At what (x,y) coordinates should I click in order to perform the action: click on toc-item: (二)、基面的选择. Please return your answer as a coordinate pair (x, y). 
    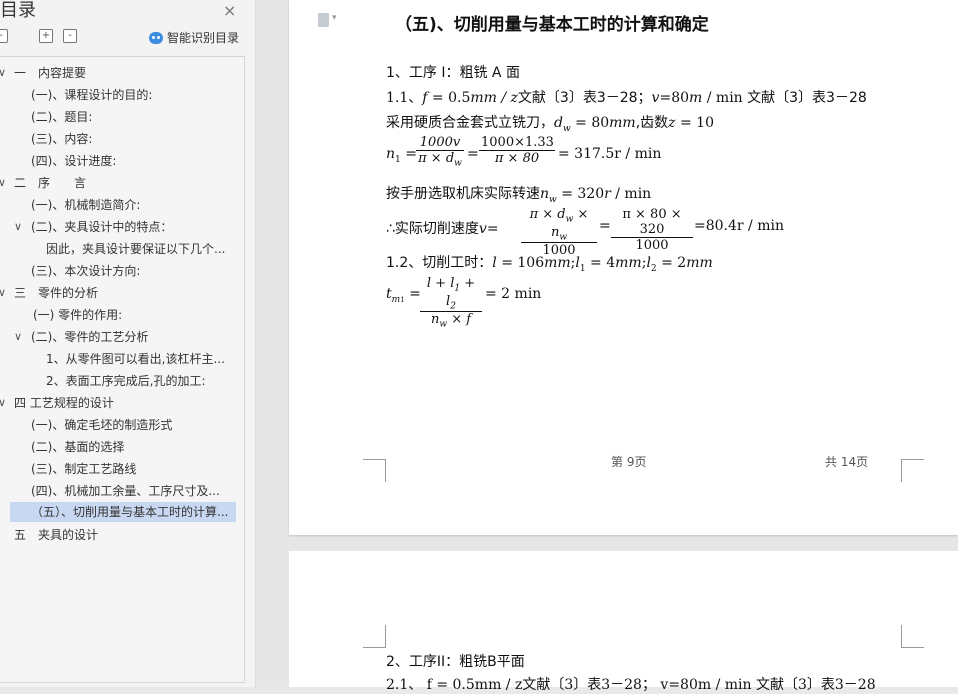
    Looking at the image, I should click on (77, 447).